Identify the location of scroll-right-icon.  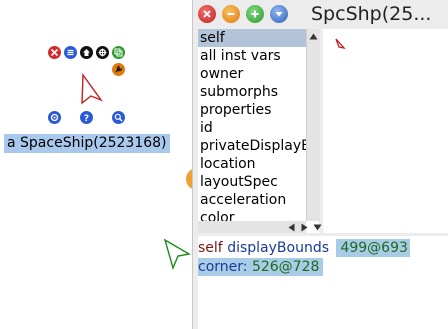
(304, 227).